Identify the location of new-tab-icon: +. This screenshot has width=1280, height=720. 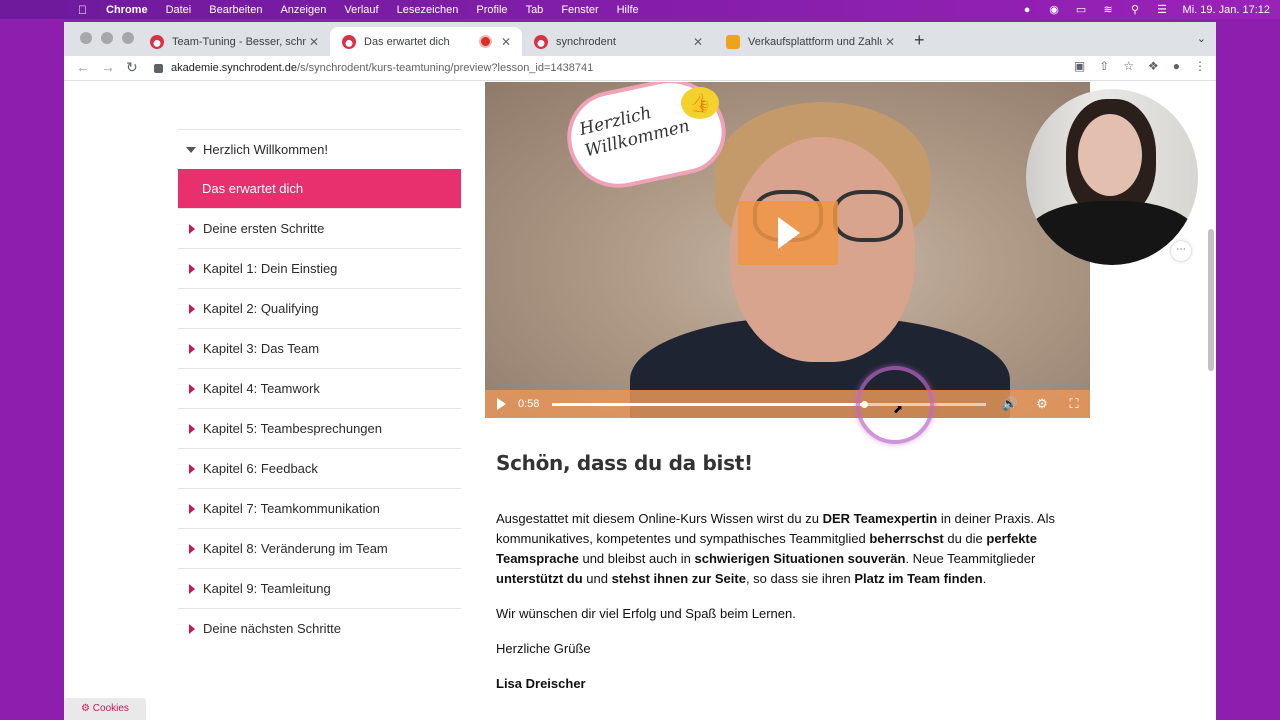
(919, 40).